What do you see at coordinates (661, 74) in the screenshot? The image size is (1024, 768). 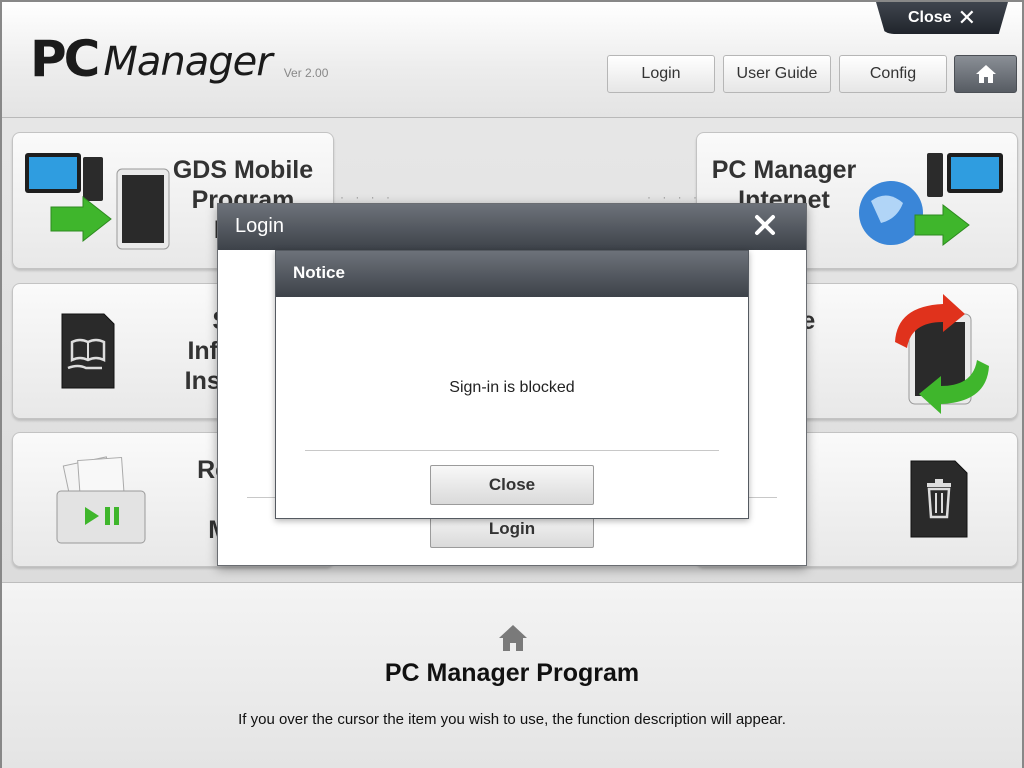 I see `login-button: Login` at bounding box center [661, 74].